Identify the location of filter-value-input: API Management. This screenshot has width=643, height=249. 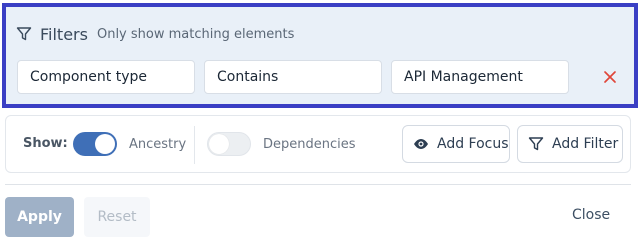
(480, 77).